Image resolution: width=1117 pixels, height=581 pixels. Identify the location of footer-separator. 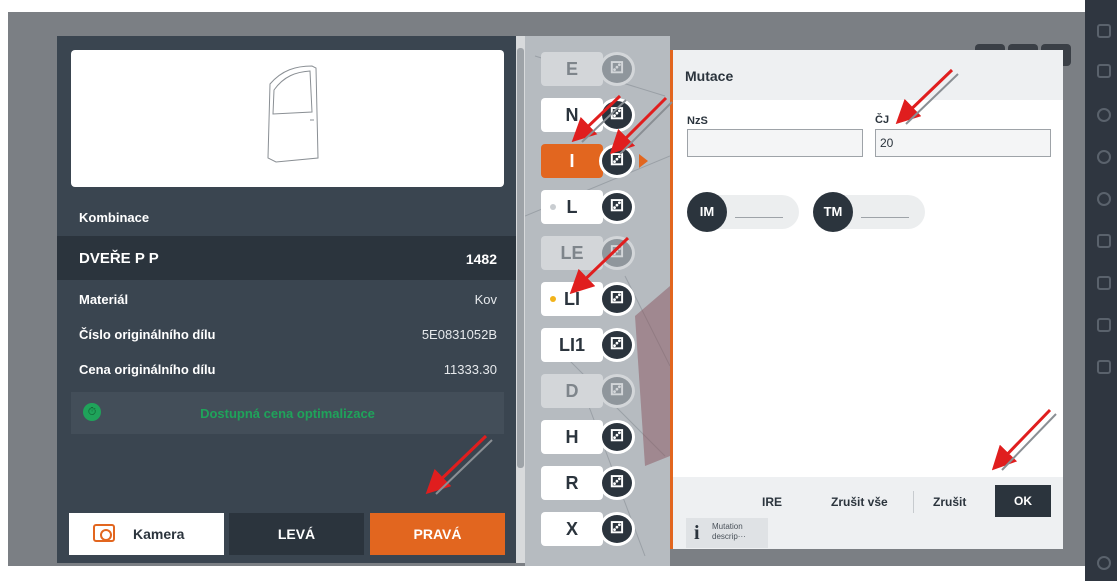
(913, 502).